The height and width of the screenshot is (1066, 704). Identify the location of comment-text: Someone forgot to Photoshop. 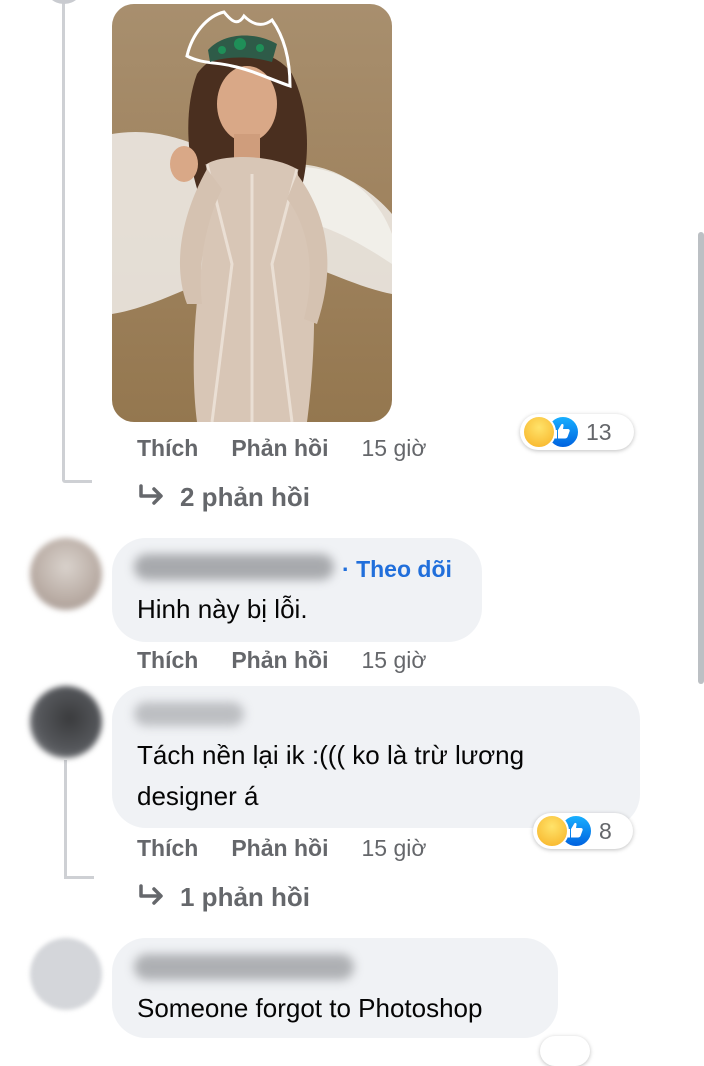
(310, 1008).